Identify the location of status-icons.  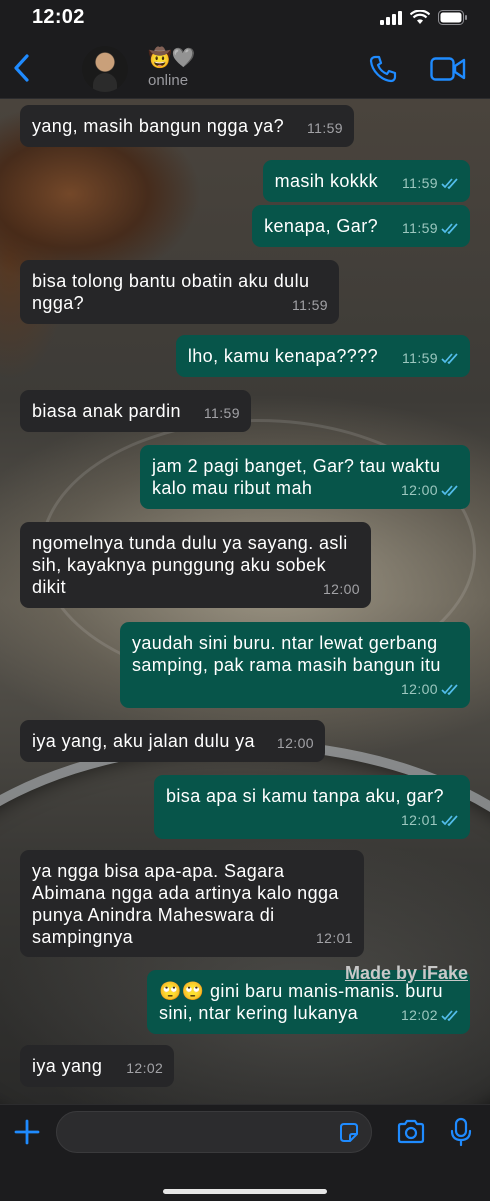
(424, 17).